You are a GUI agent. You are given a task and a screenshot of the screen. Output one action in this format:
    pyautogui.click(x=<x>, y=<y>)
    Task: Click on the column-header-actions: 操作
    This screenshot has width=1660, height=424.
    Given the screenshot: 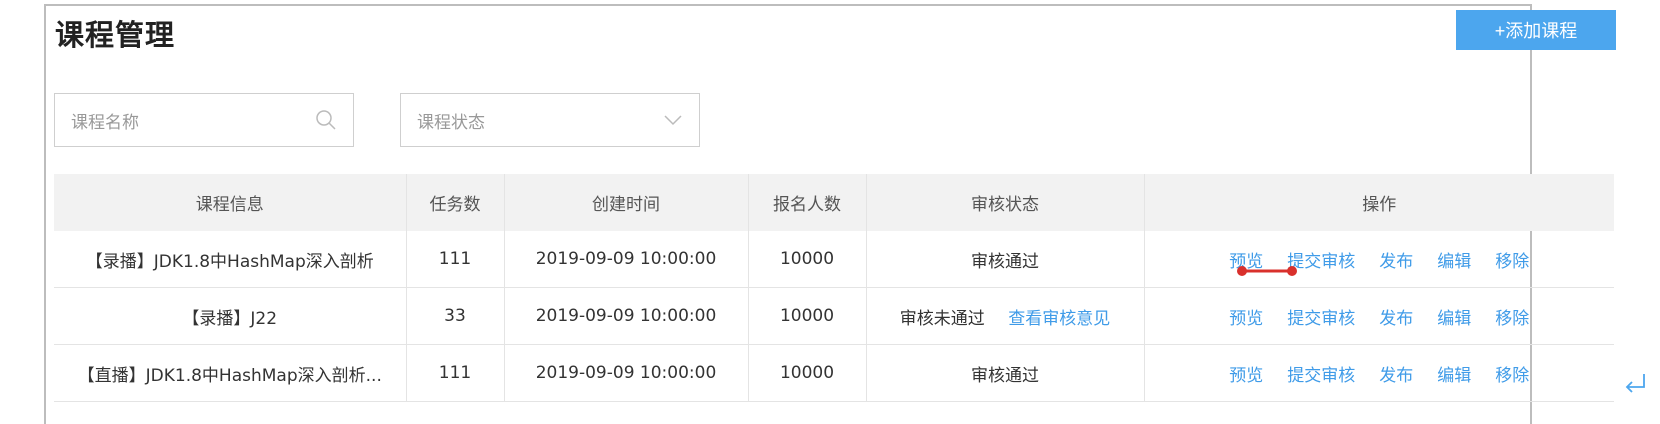 What is the action you would take?
    pyautogui.click(x=1379, y=202)
    